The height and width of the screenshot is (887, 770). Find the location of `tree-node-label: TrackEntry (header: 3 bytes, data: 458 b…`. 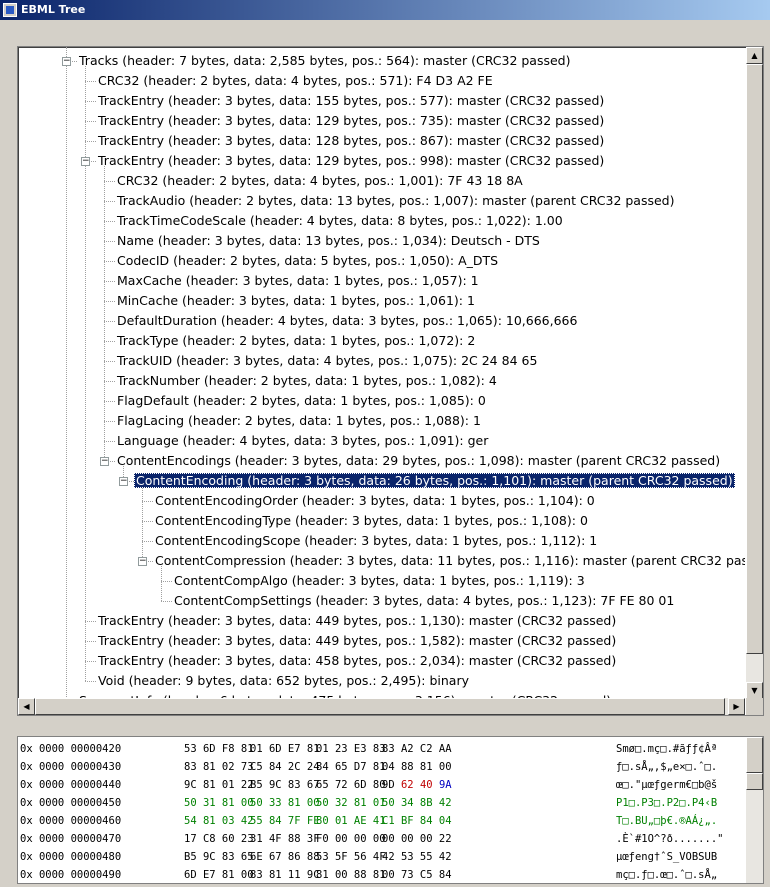

tree-node-label: TrackEntry (header: 3 bytes, data: 458 b… is located at coordinates (357, 660).